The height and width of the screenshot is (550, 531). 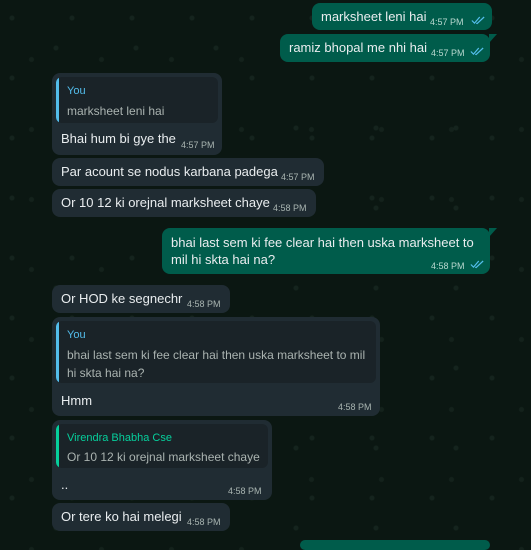 I want to click on message-bubble-outgoing: ramiz bhopal me nhi hai 4:57 PM, so click(x=388, y=48).